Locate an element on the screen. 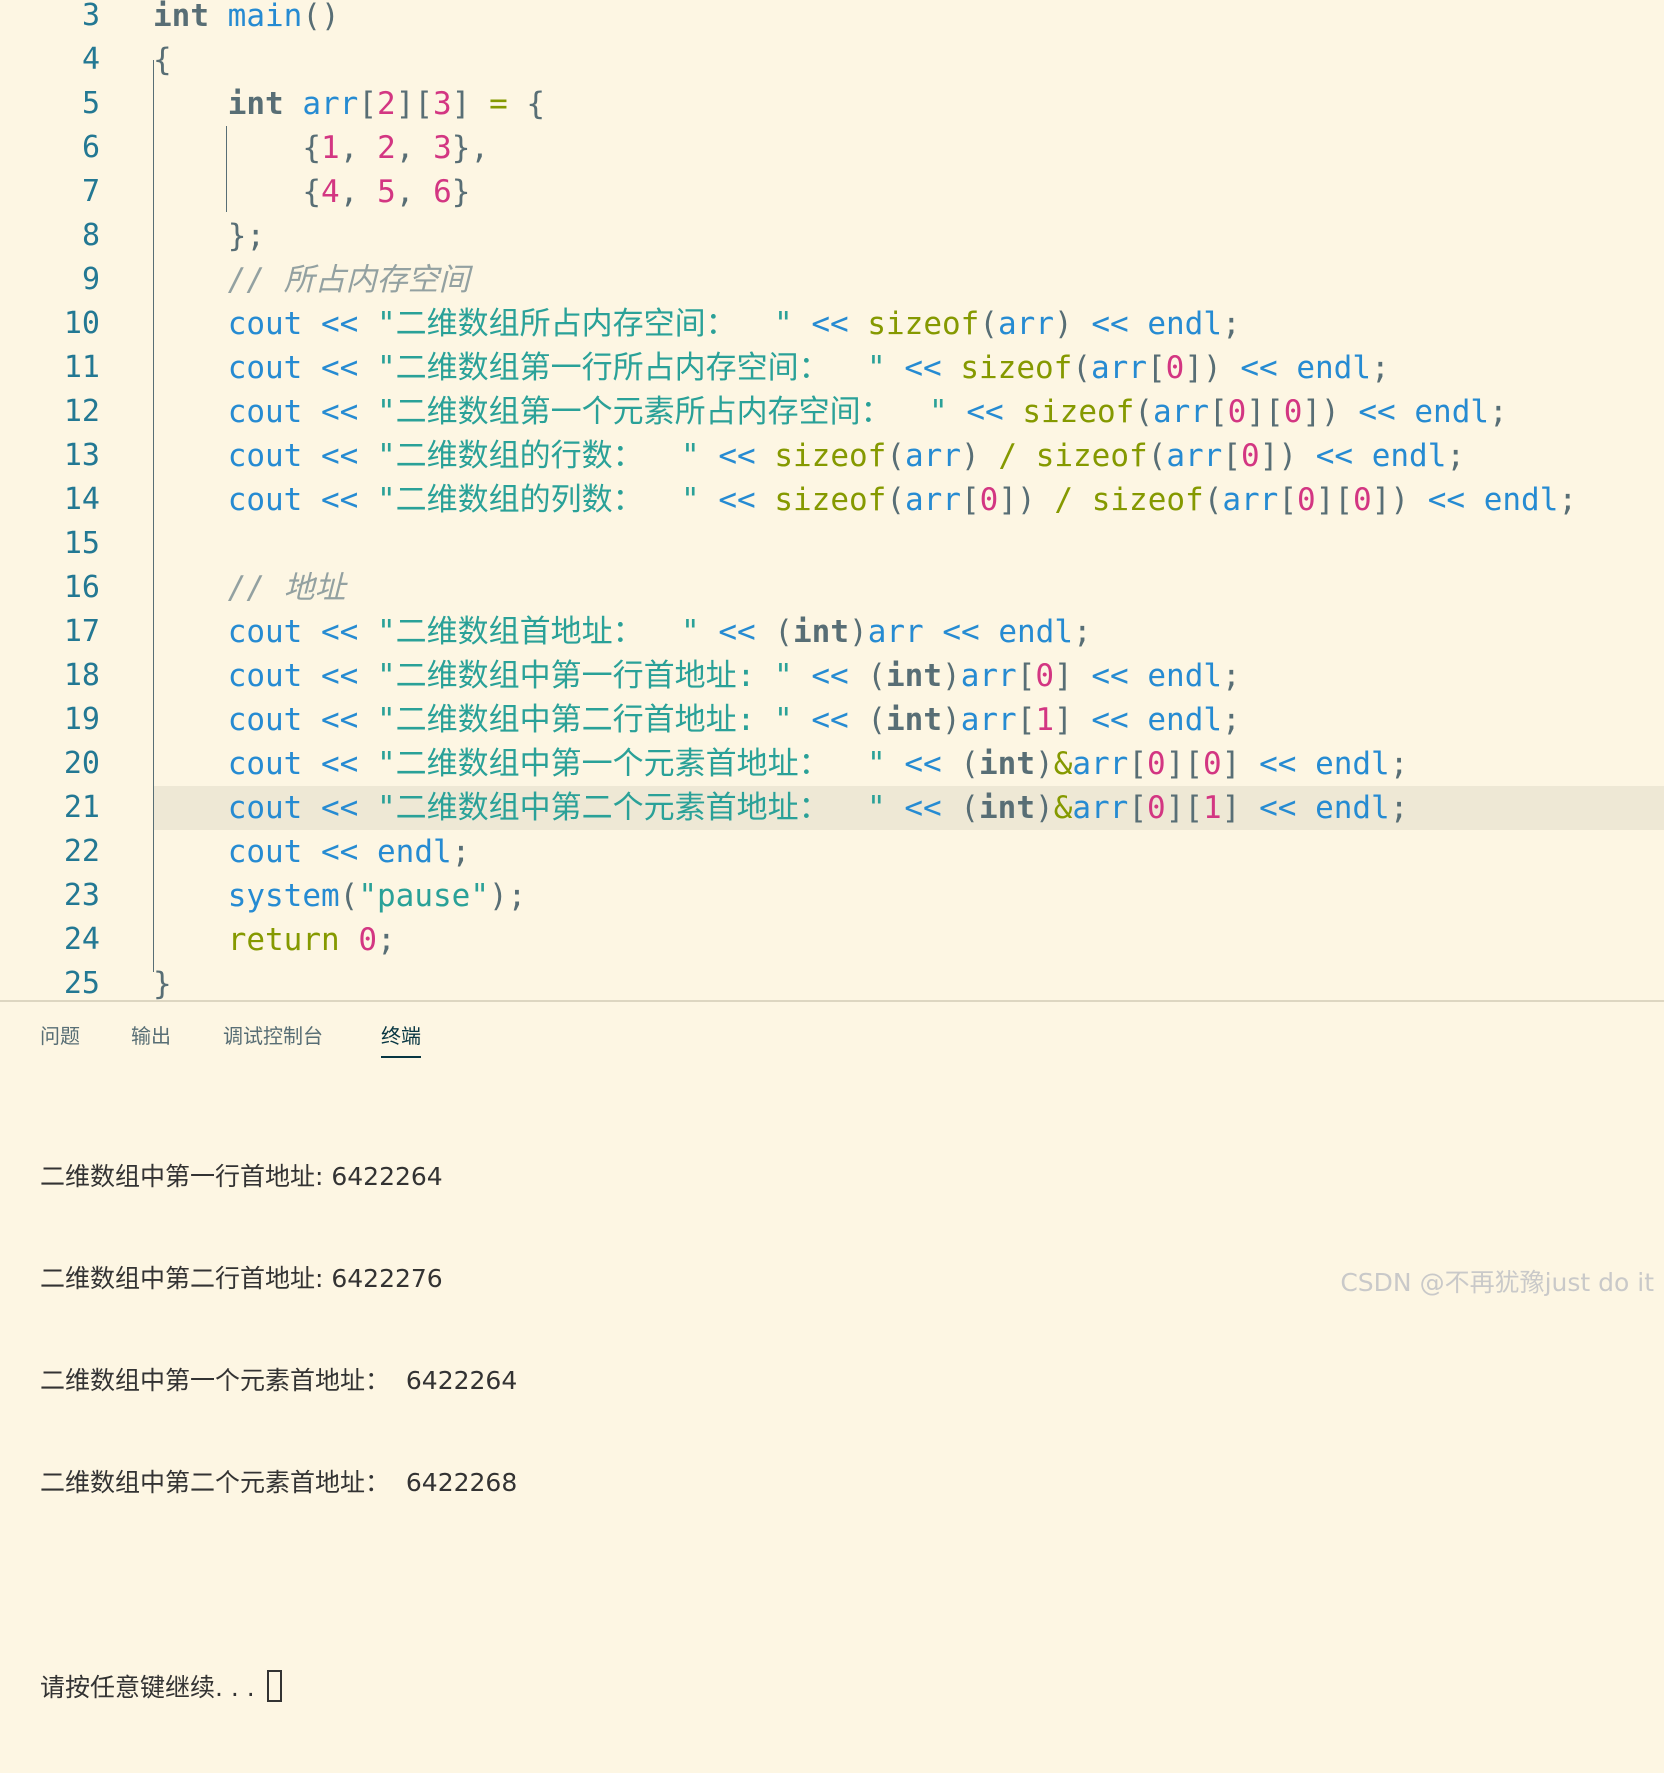  code-text: // 所占内存空间 is located at coordinates (348, 280).